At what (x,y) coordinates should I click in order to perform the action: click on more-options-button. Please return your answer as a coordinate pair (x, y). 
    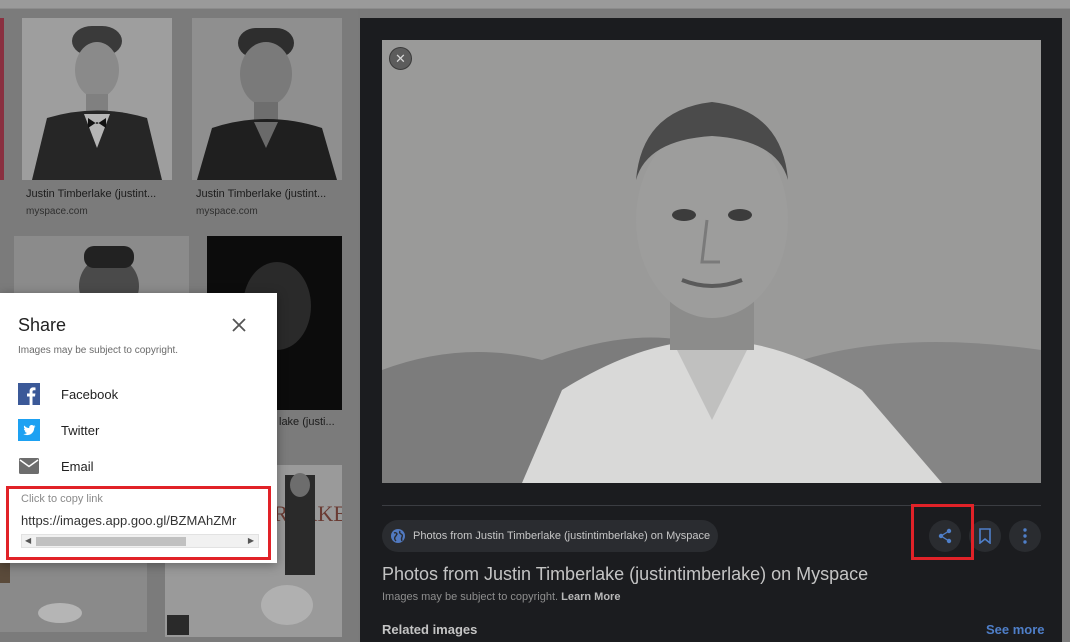
    Looking at the image, I should click on (1025, 536).